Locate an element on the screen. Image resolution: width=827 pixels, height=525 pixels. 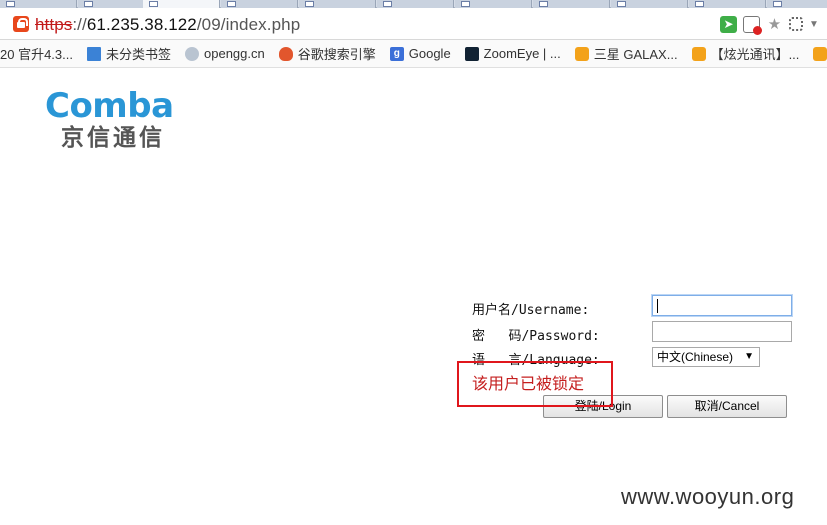
zoomeye-icon is located at coordinates (471, 53).